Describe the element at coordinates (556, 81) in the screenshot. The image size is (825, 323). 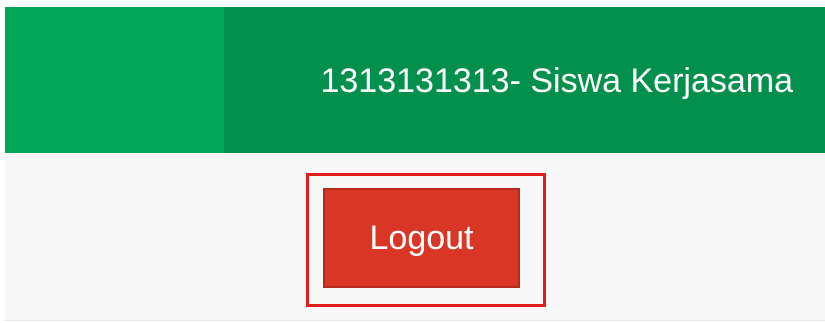
I see `user-title: 1313131313- Siswa Kerjasama` at that location.